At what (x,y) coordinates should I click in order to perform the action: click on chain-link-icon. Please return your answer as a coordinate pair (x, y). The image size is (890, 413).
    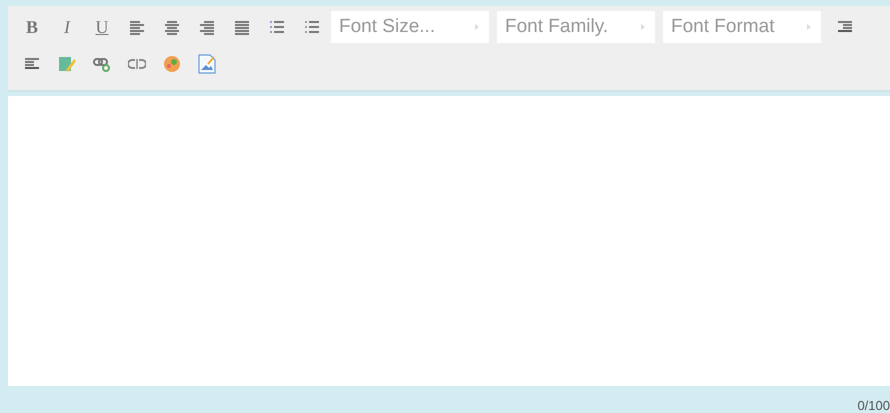
    Looking at the image, I should click on (102, 64).